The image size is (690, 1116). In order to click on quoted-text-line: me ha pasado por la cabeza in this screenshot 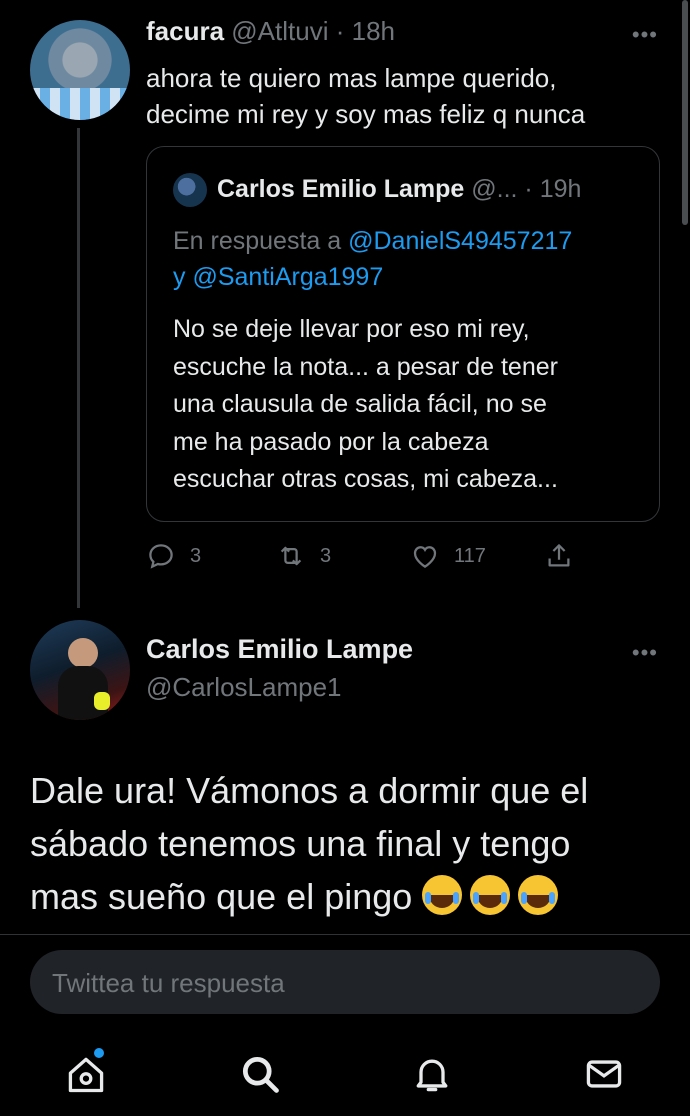, I will do `click(331, 441)`.